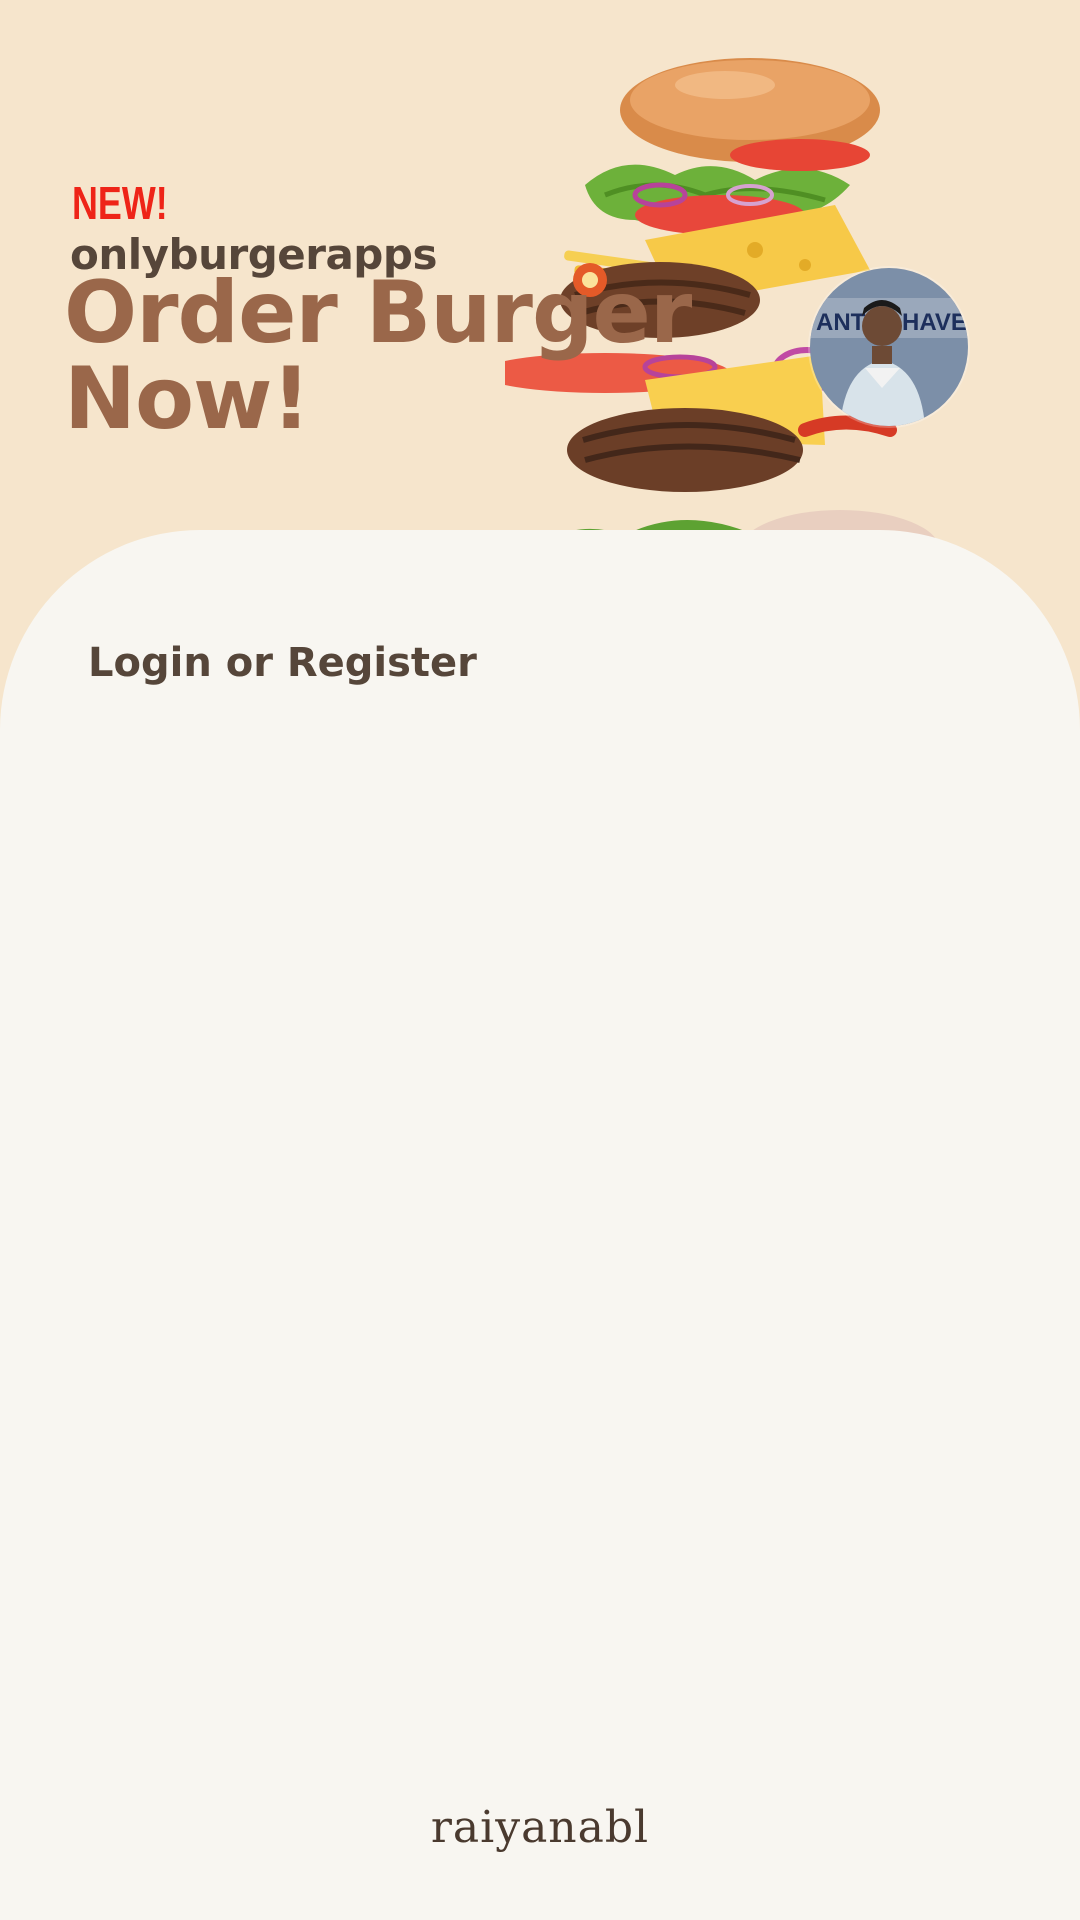 Image resolution: width=1080 pixels, height=1920 pixels. I want to click on profile-avatar: ANTS HAVE, so click(889, 347).